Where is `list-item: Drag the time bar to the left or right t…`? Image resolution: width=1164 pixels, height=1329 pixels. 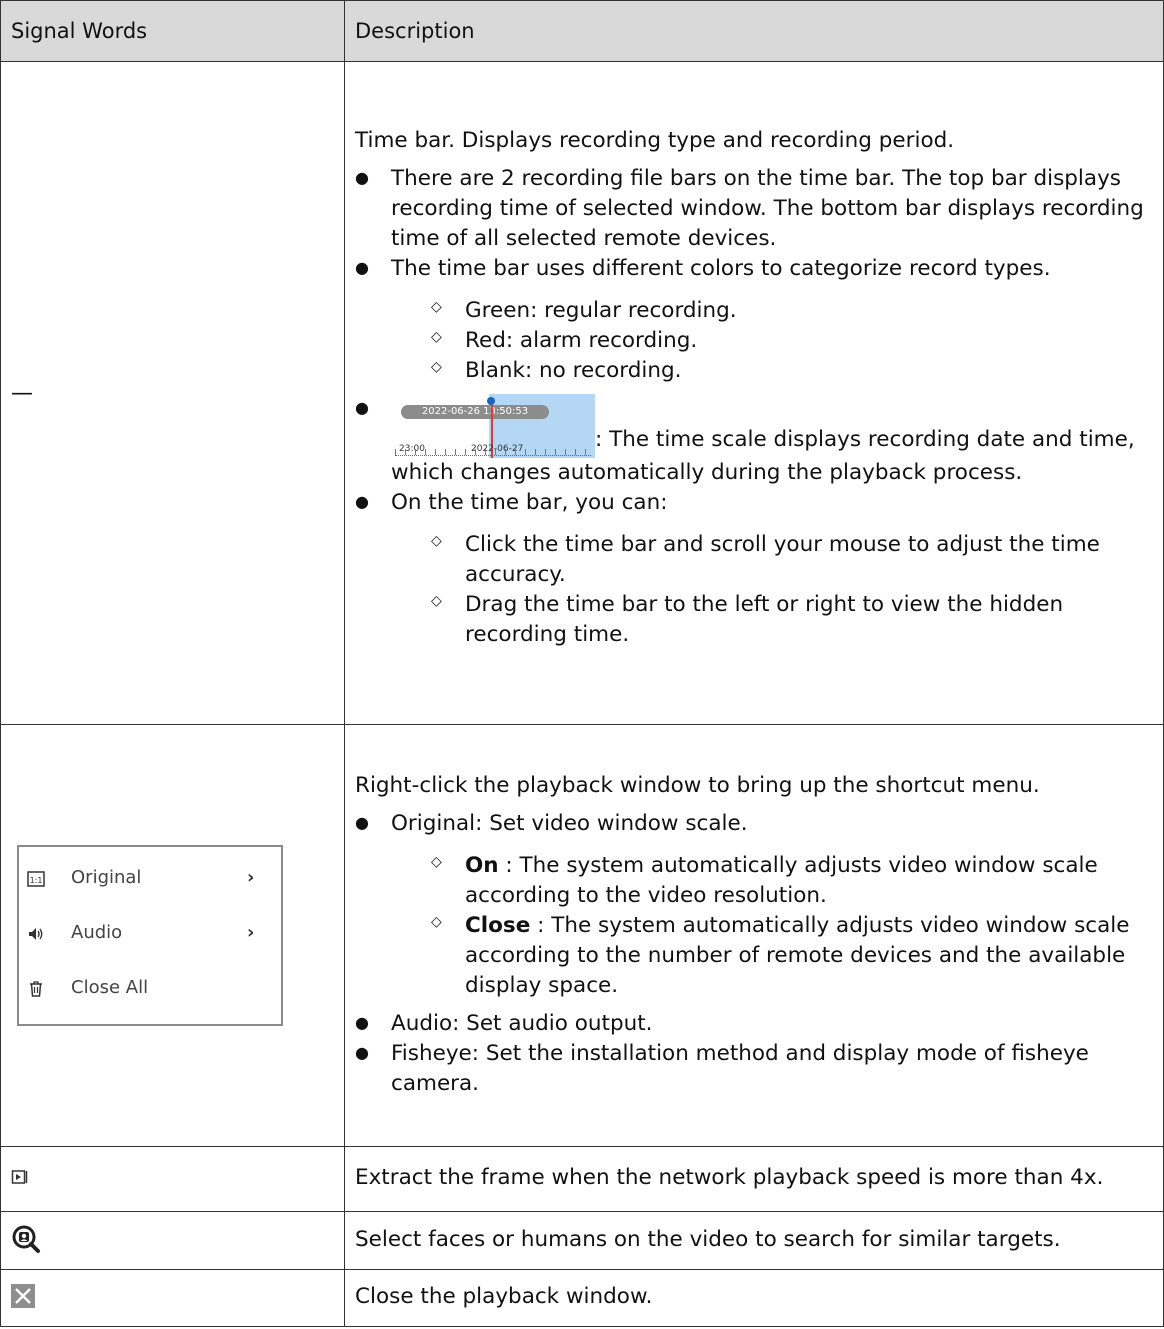 list-item: Drag the time bar to the left or right t… is located at coordinates (790, 618).